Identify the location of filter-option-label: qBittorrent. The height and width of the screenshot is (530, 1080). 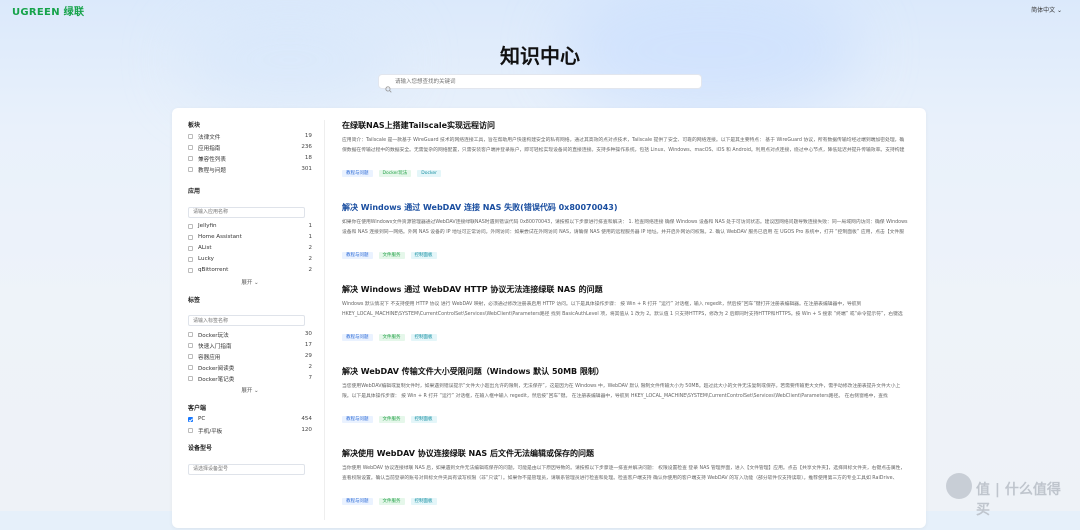
(213, 269).